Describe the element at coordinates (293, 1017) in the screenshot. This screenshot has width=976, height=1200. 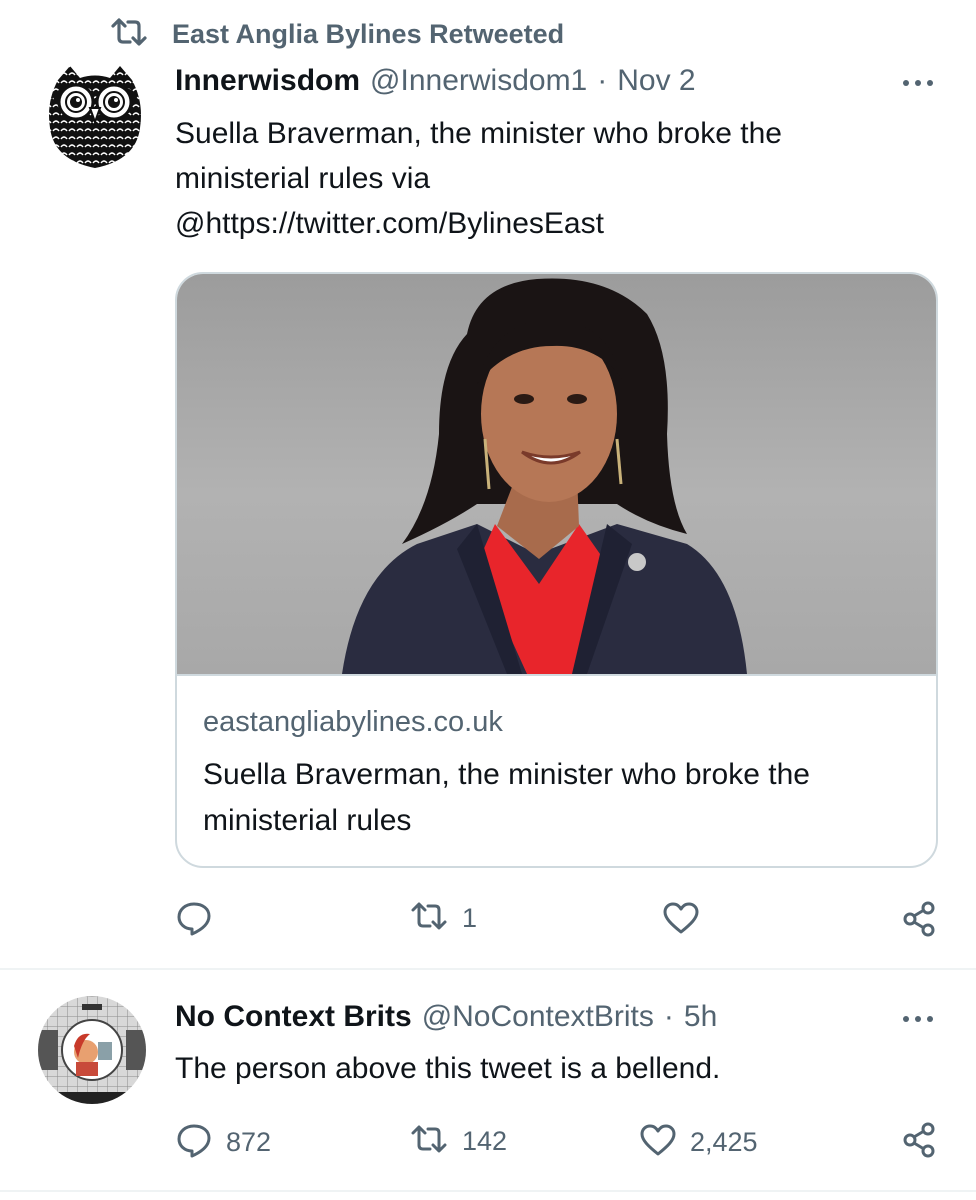
I see `author-name: No Context Brits` at that location.